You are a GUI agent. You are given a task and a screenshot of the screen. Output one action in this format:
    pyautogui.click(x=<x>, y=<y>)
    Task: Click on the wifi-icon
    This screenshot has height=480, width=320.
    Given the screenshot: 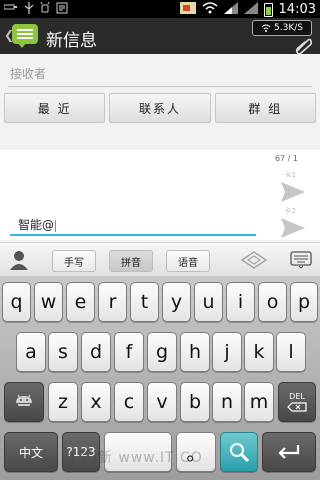 What is the action you would take?
    pyautogui.click(x=210, y=9)
    